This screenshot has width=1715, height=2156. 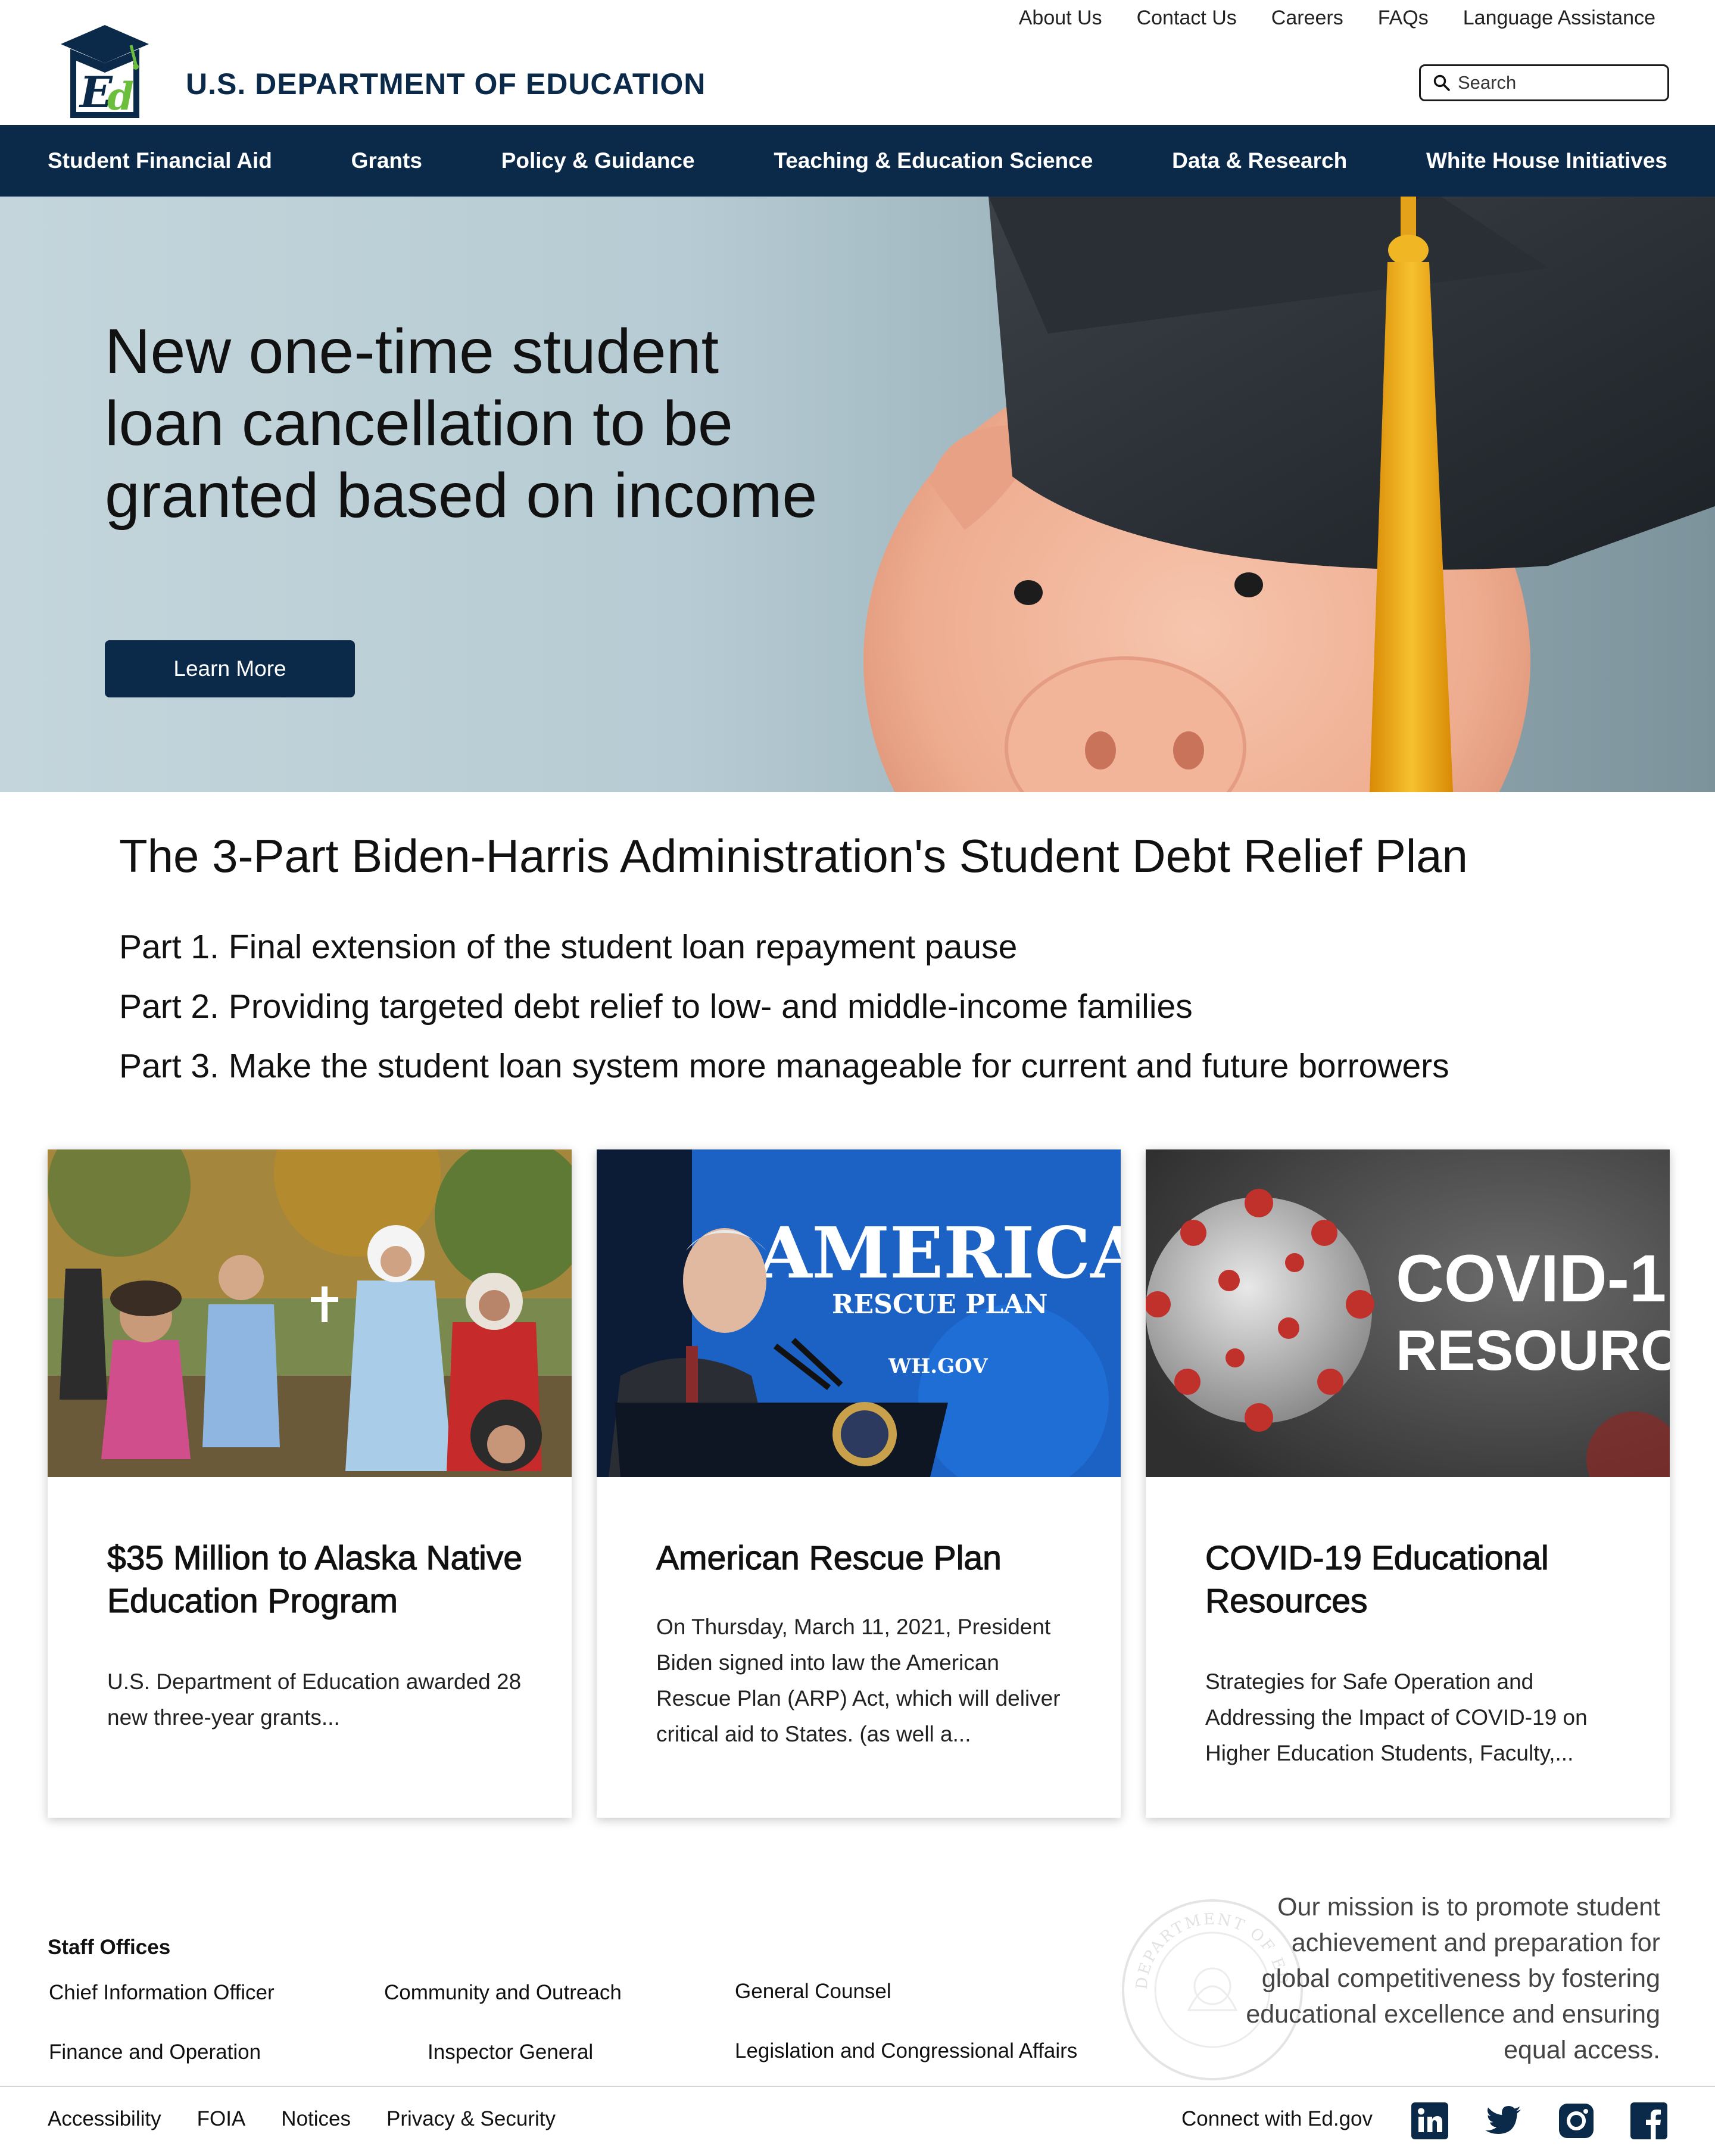 What do you see at coordinates (813, 1992) in the screenshot?
I see `staff-link-general-counsel: General Counsel` at bounding box center [813, 1992].